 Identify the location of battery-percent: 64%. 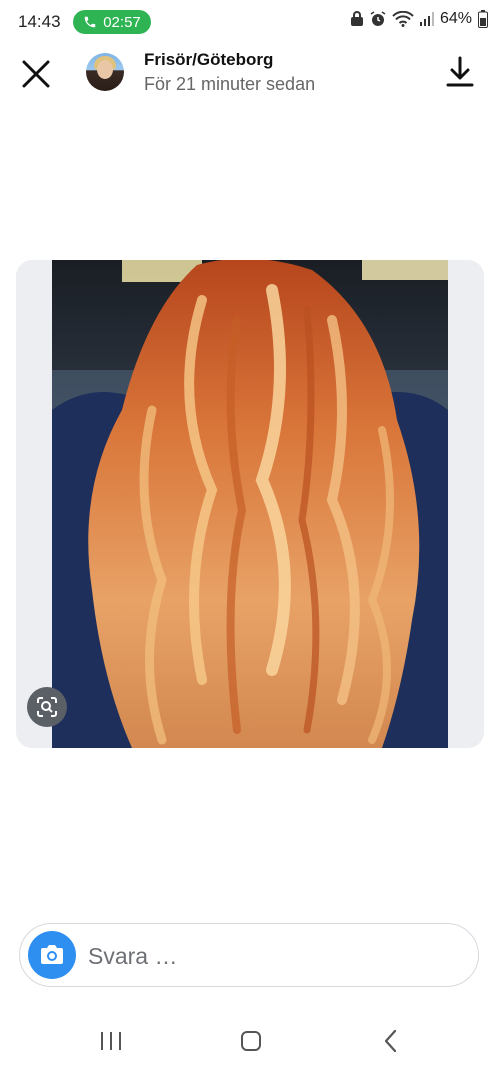
(455, 18).